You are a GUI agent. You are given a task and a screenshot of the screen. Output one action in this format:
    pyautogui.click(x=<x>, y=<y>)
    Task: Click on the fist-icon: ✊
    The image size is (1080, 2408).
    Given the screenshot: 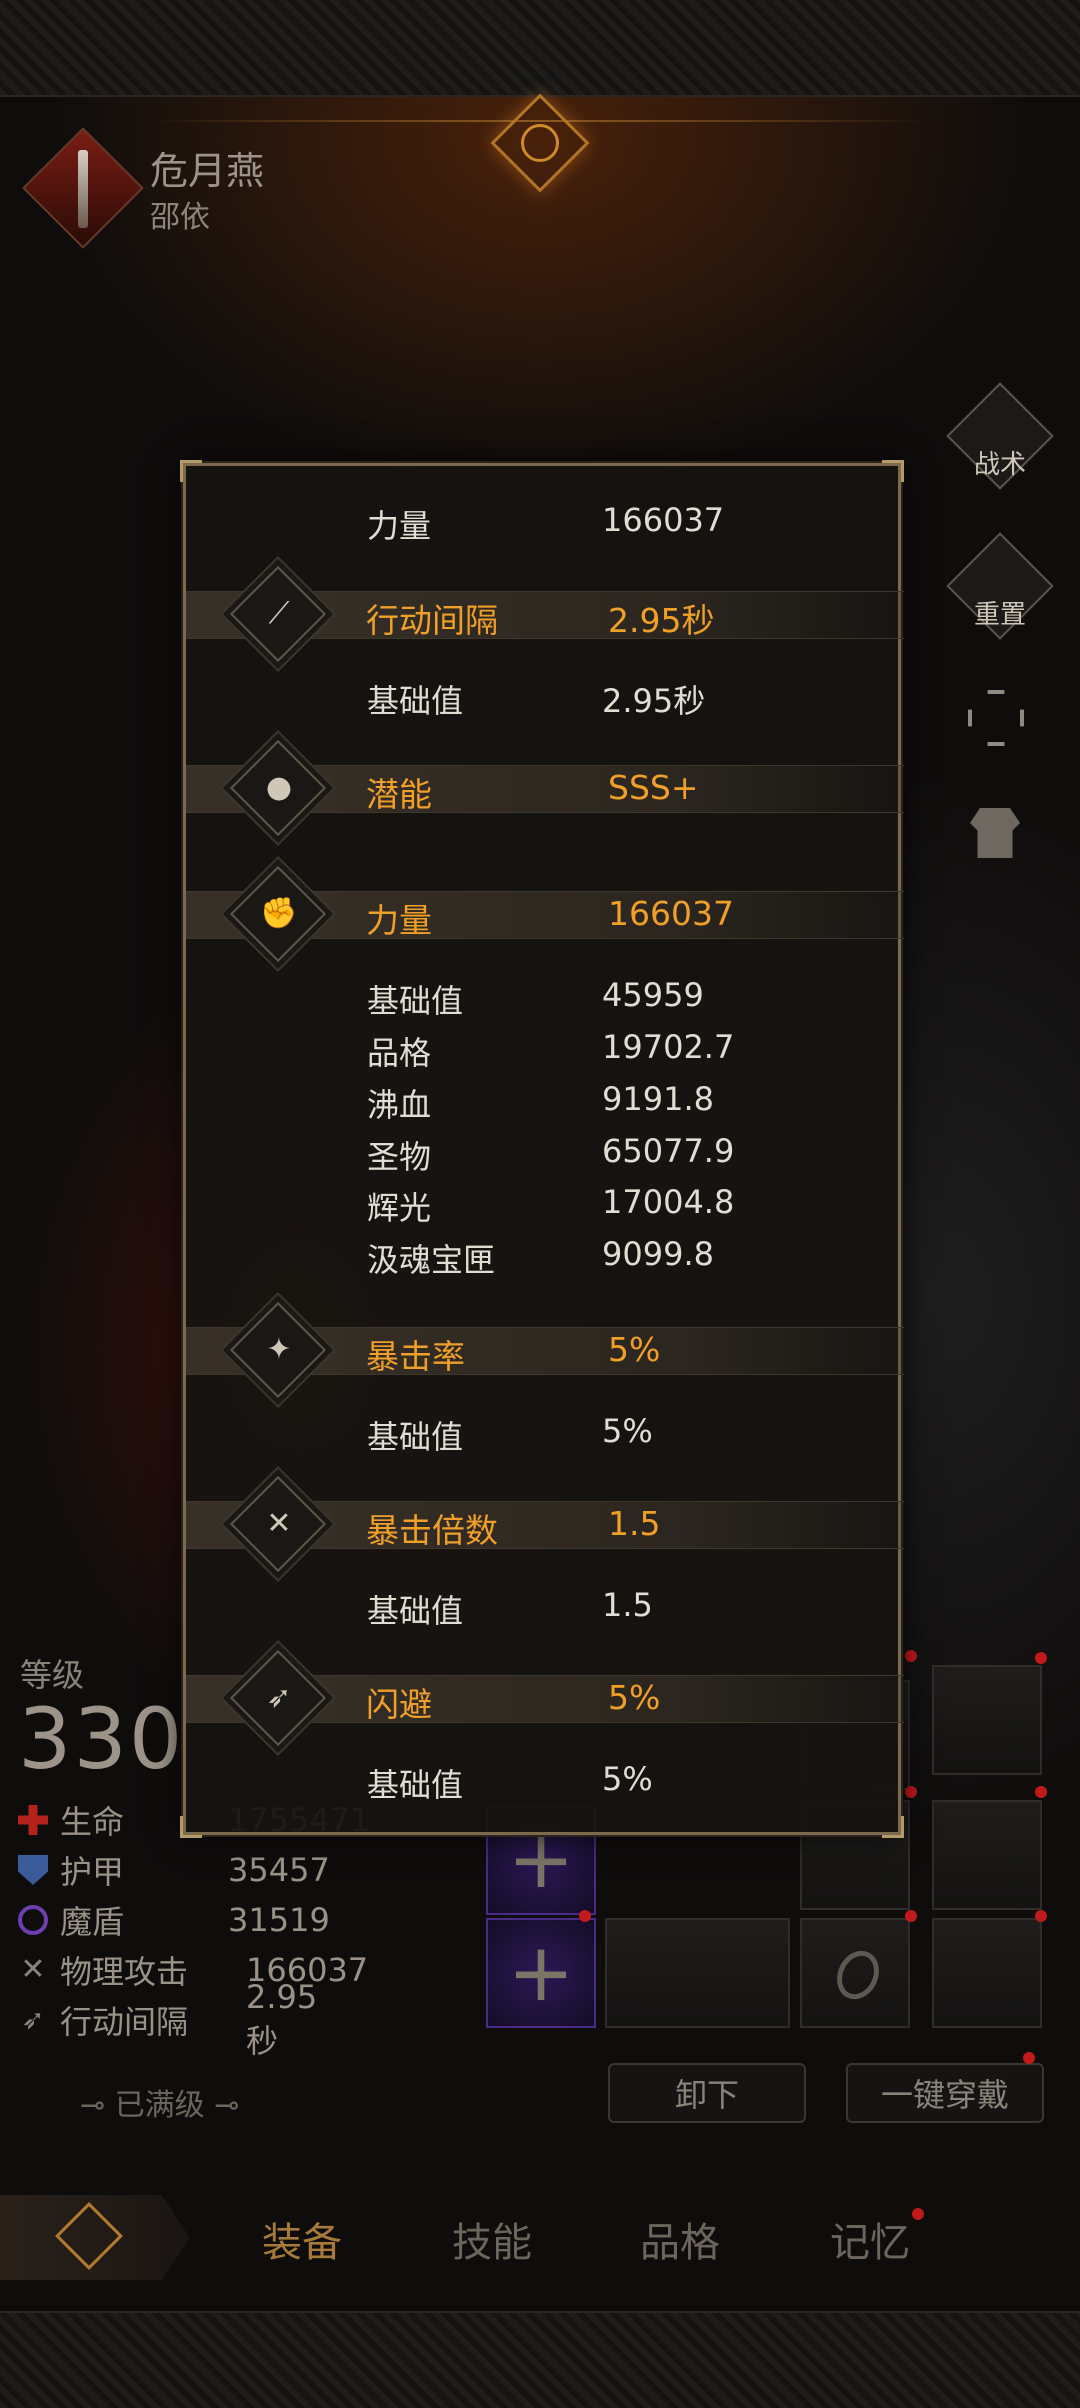 What is the action you would take?
    pyautogui.click(x=279, y=913)
    